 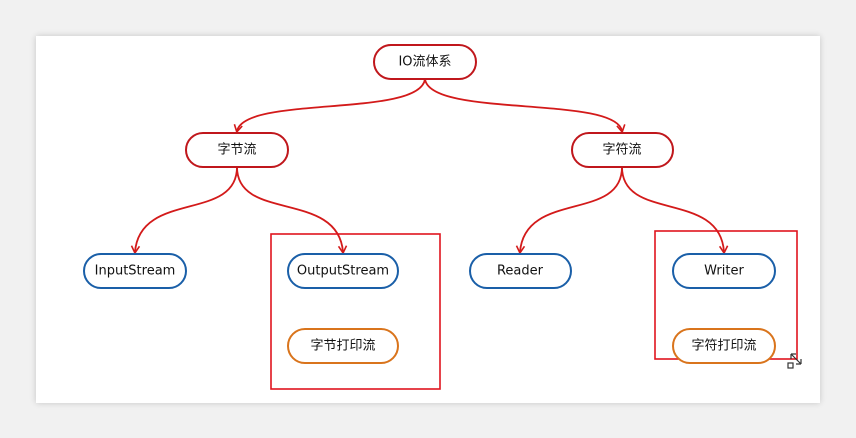 I want to click on node-char-stream-label: 字符流, so click(x=621, y=150).